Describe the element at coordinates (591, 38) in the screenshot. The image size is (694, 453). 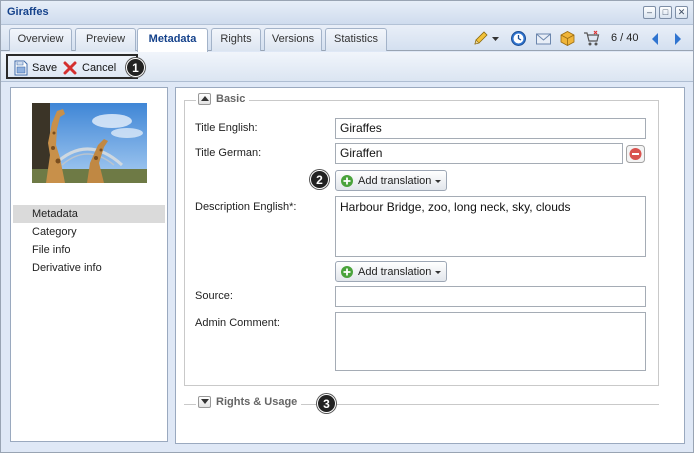
I see `cart-icon` at that location.